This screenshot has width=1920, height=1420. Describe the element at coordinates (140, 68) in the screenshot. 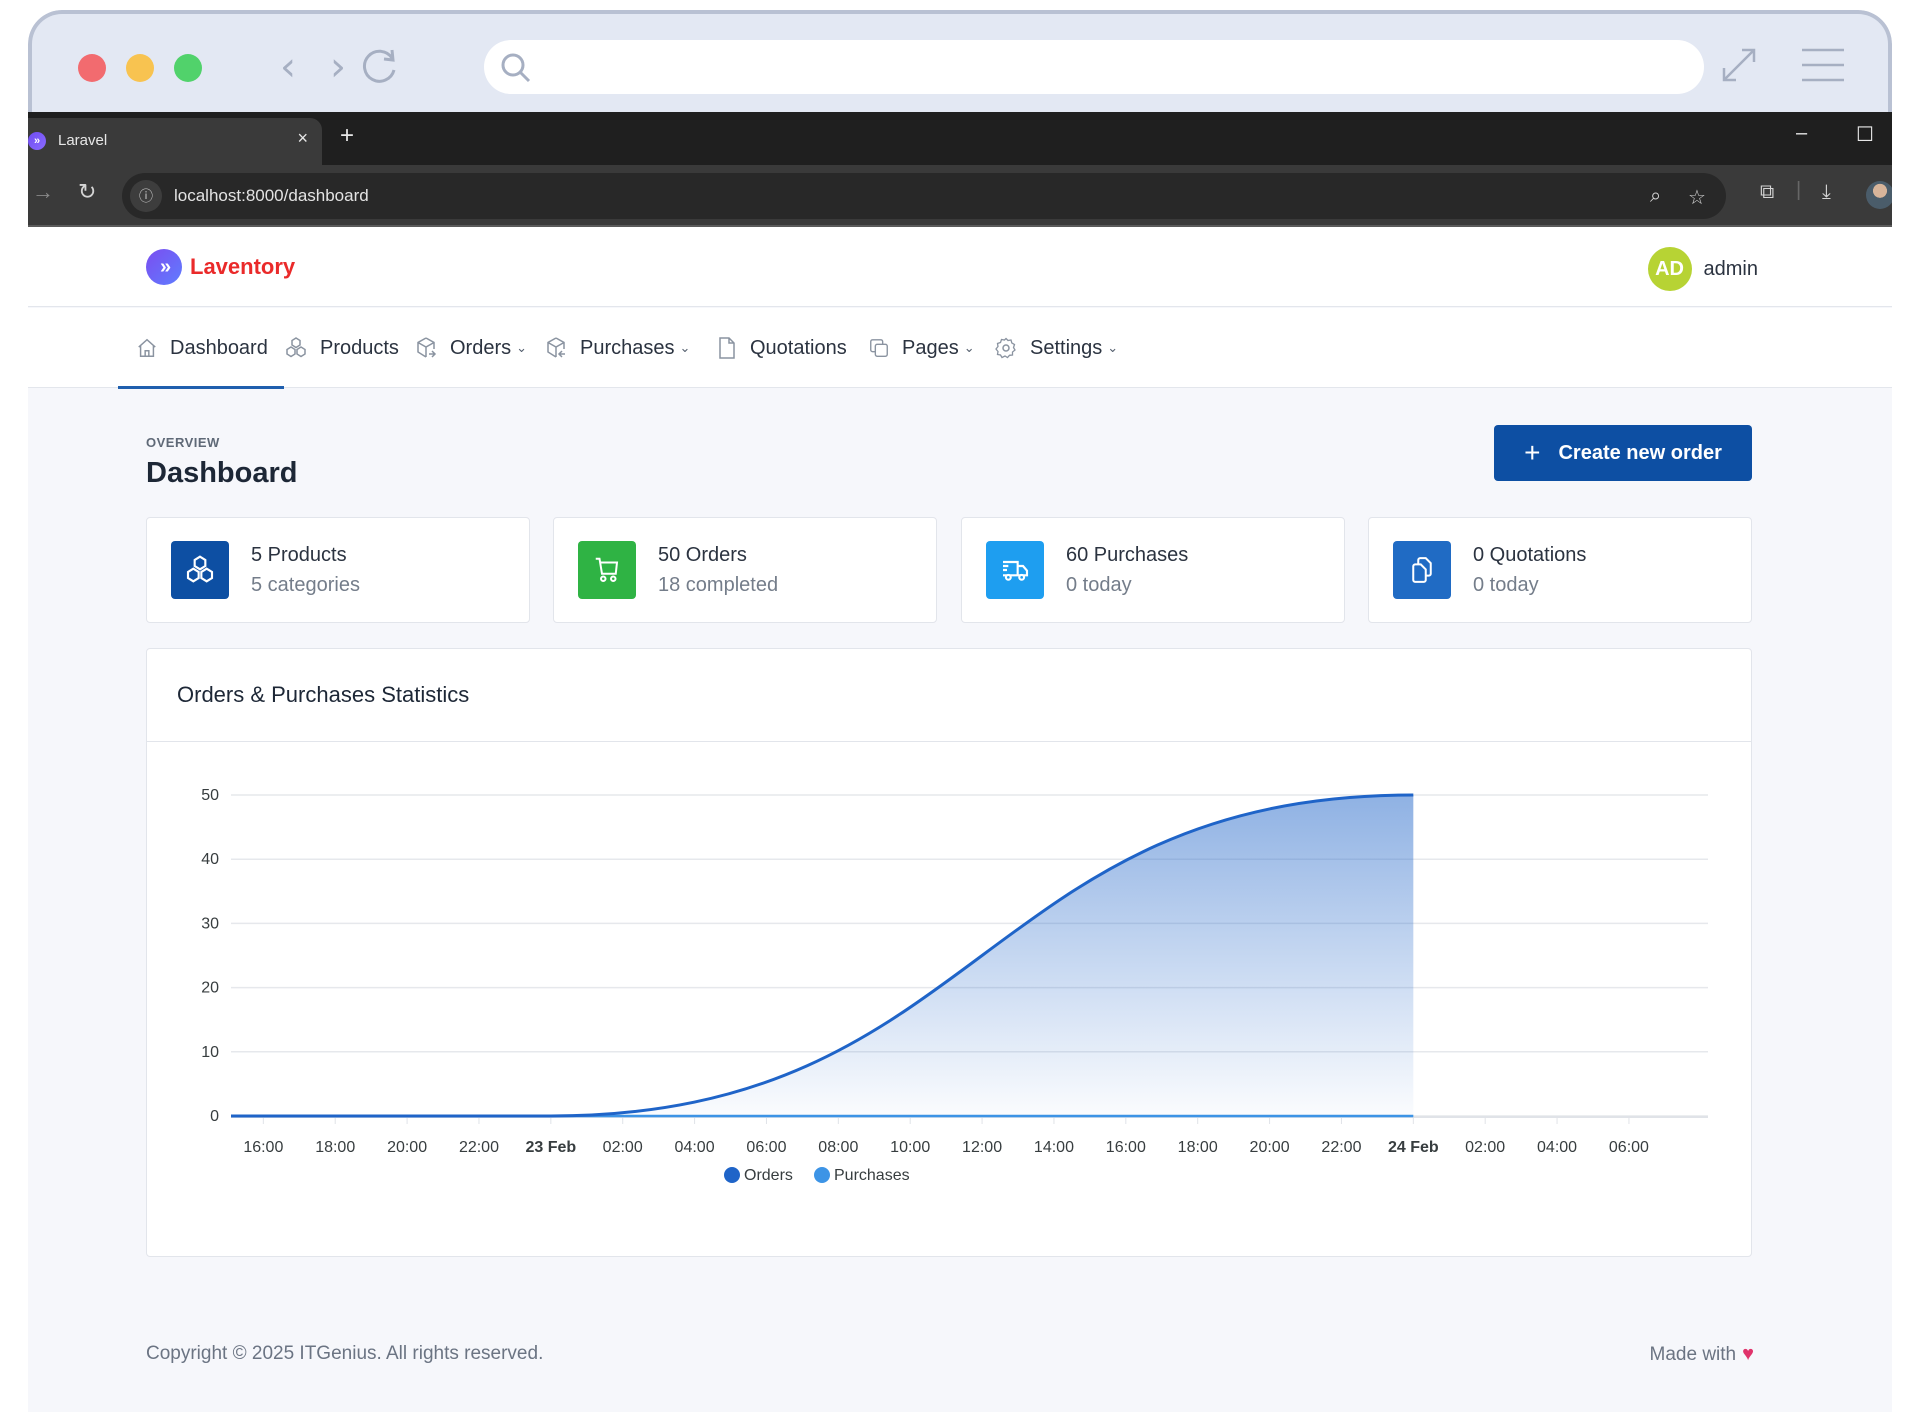

I see `window-minimize-dot` at that location.